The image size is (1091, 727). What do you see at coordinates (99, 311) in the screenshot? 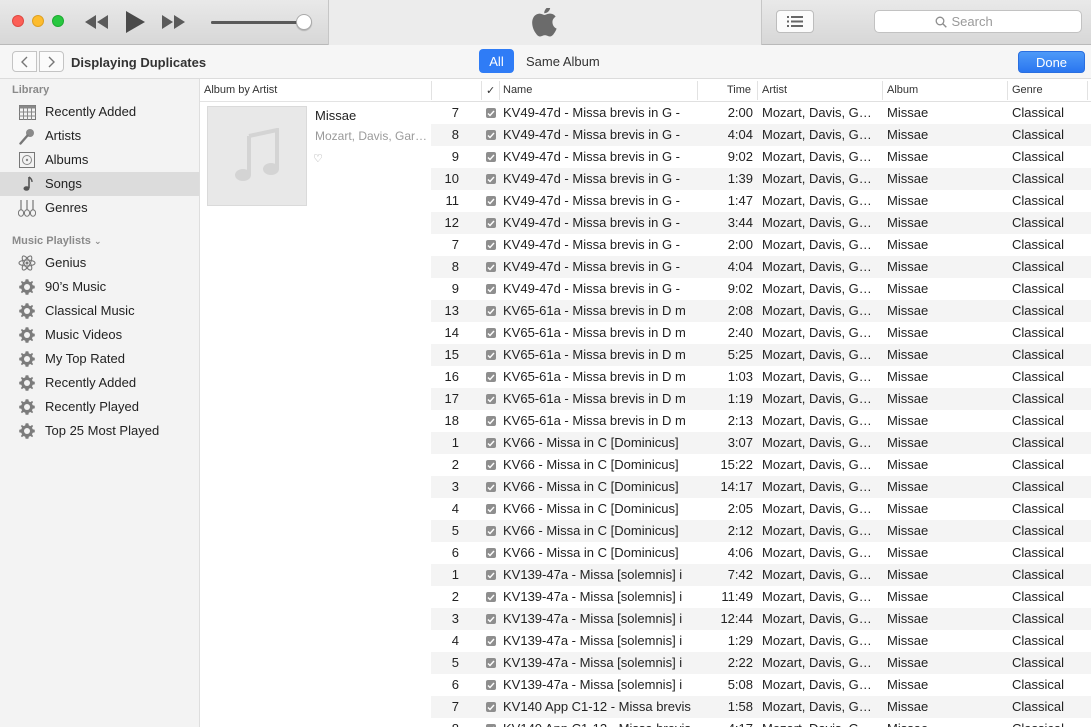
I see `playlist-item-classical-music: Classical Music` at bounding box center [99, 311].